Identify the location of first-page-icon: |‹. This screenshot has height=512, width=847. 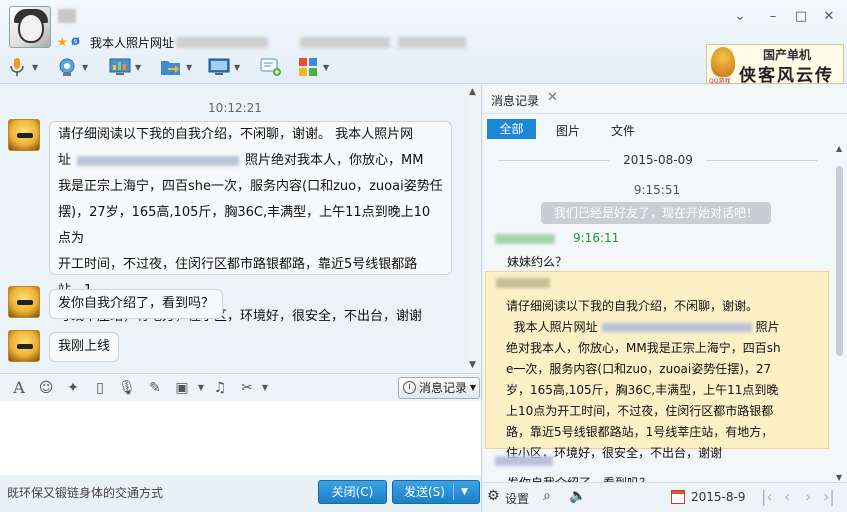
(767, 496).